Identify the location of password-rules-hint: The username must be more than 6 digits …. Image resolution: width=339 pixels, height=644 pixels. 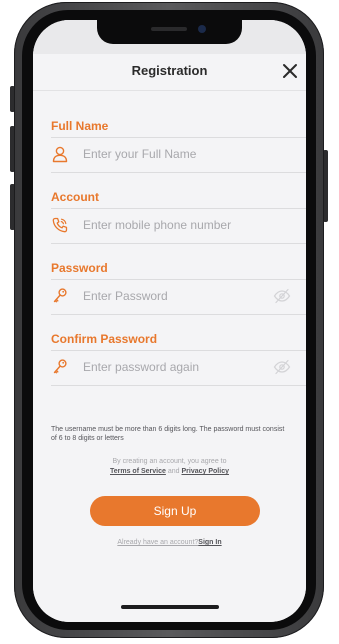
(168, 434).